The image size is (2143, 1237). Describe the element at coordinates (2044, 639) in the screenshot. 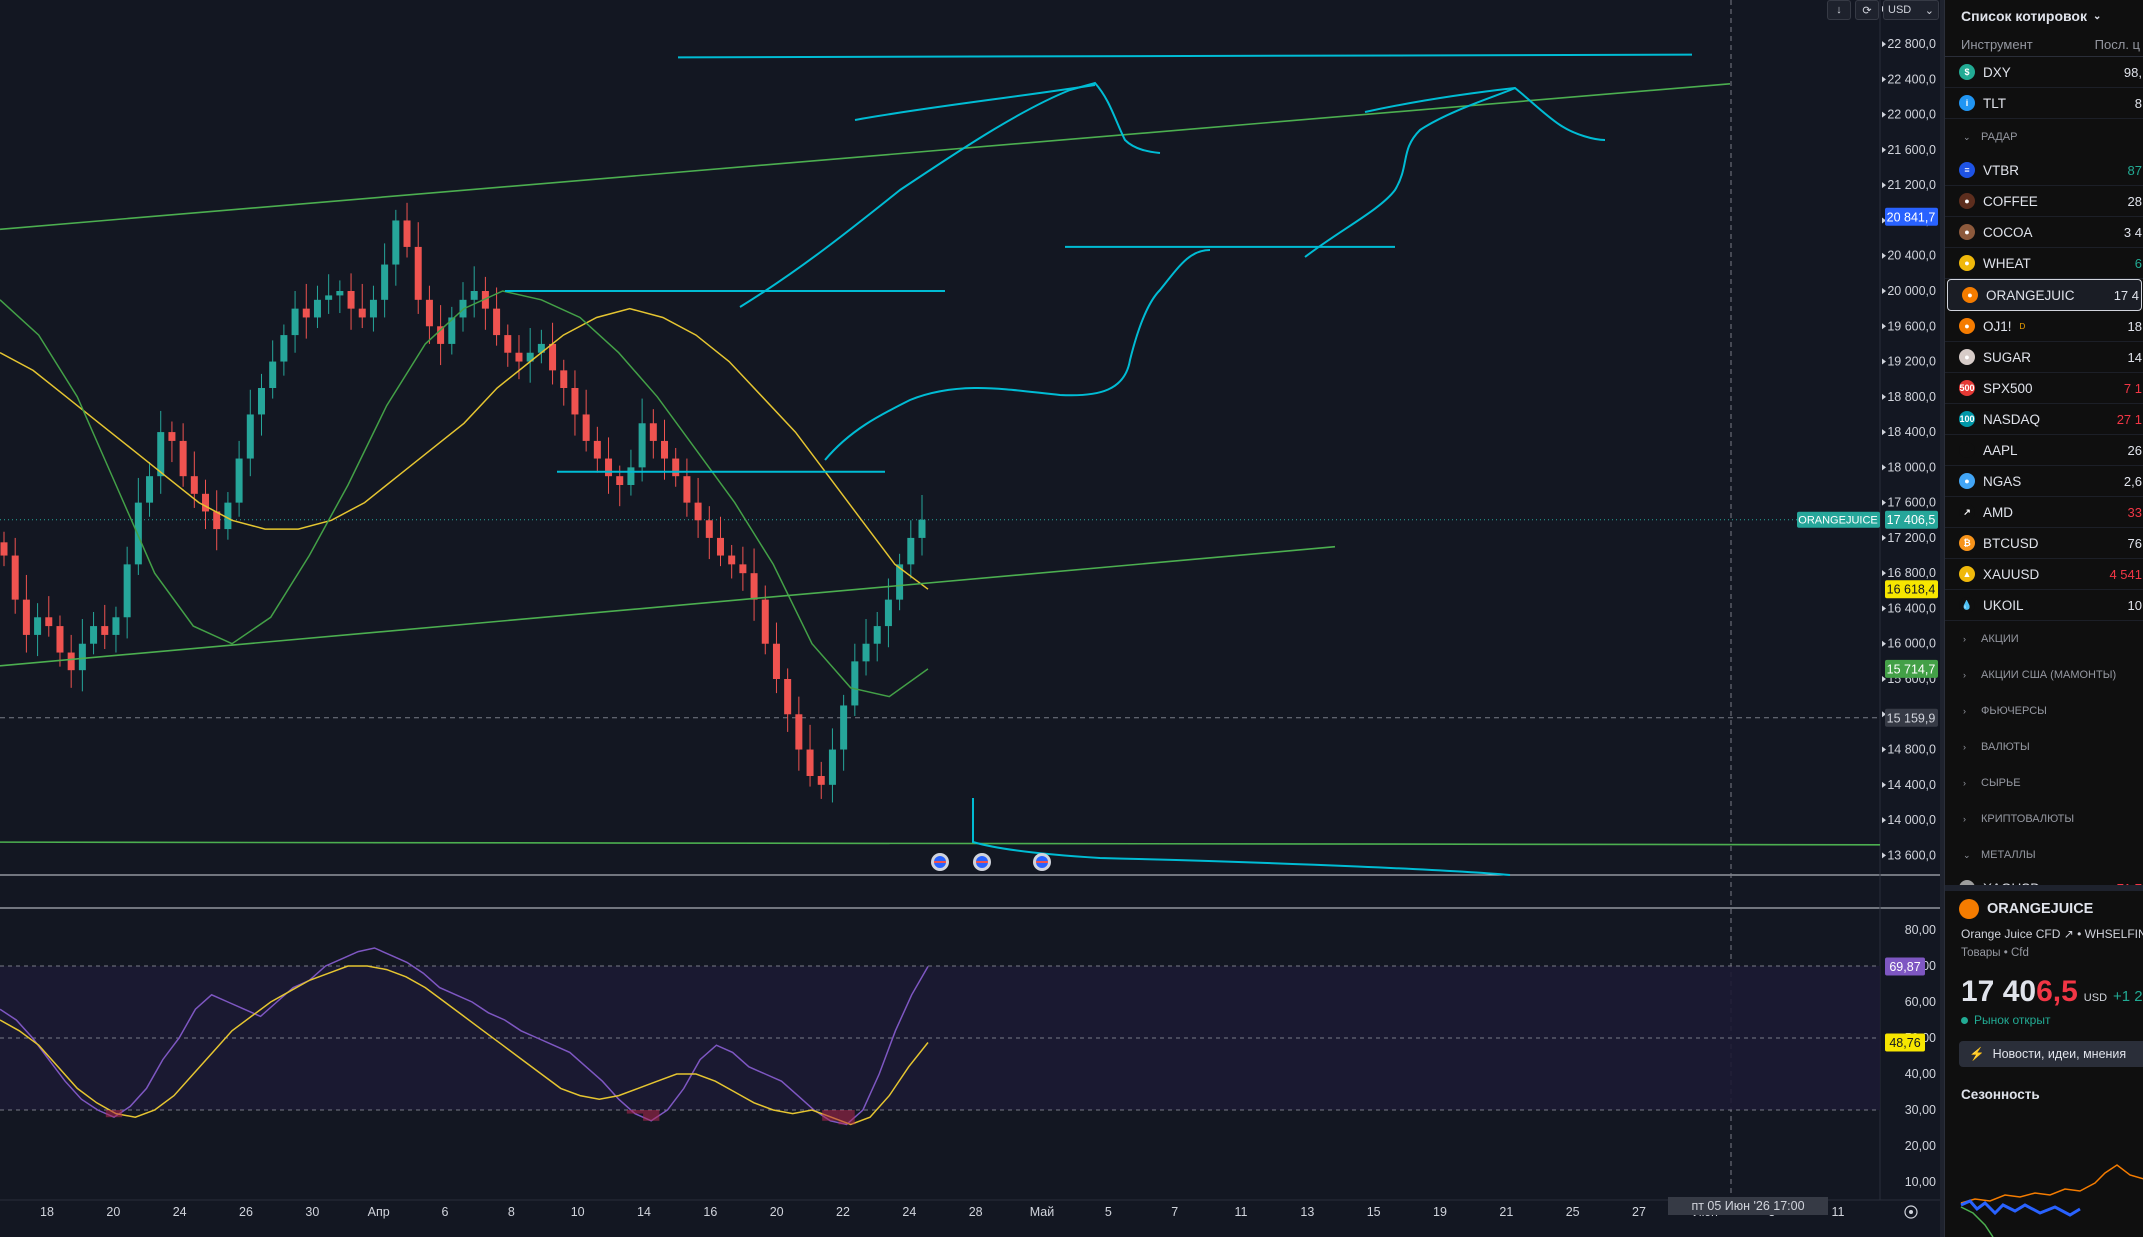

I see `section-акции: › АКЦИИ` at that location.